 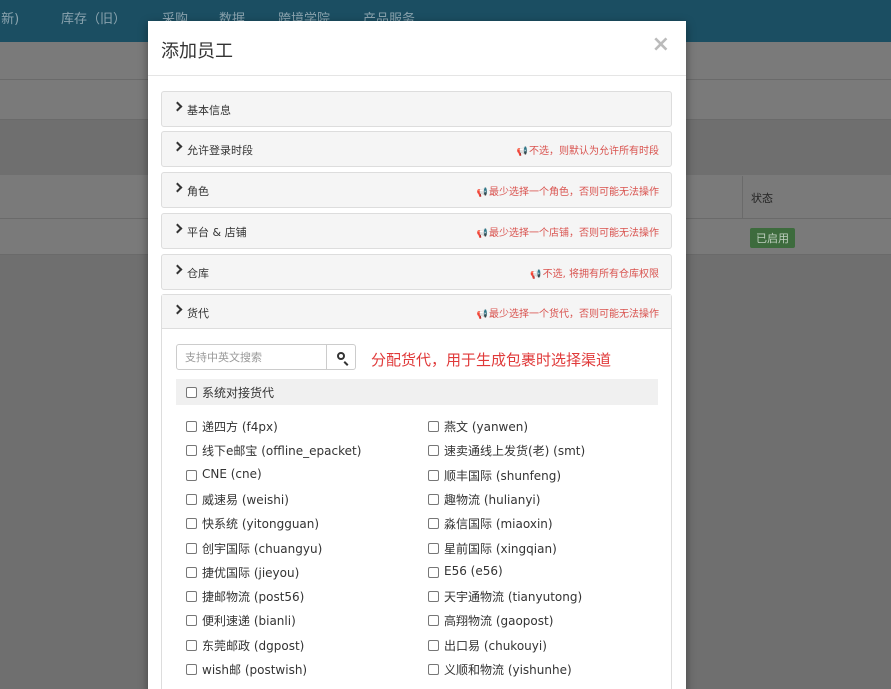 What do you see at coordinates (816, 197) in the screenshot?
I see `table-header-status: 状态` at bounding box center [816, 197].